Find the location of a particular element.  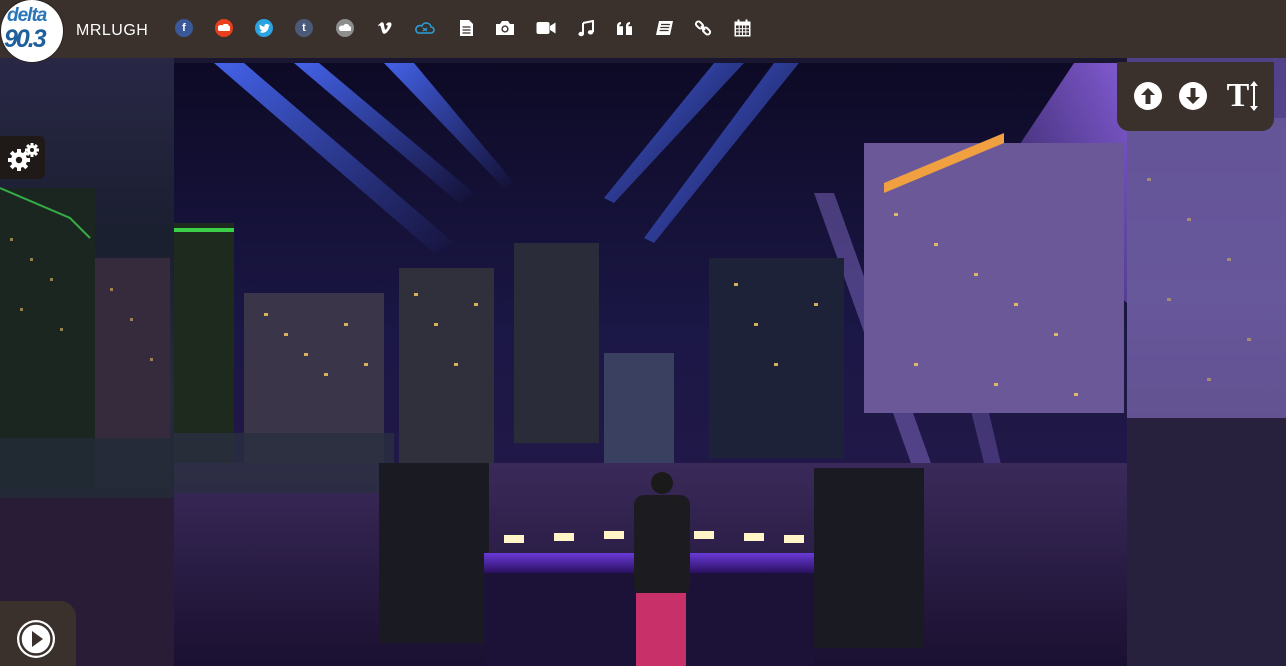

tumblr-icon: t is located at coordinates (304, 28).